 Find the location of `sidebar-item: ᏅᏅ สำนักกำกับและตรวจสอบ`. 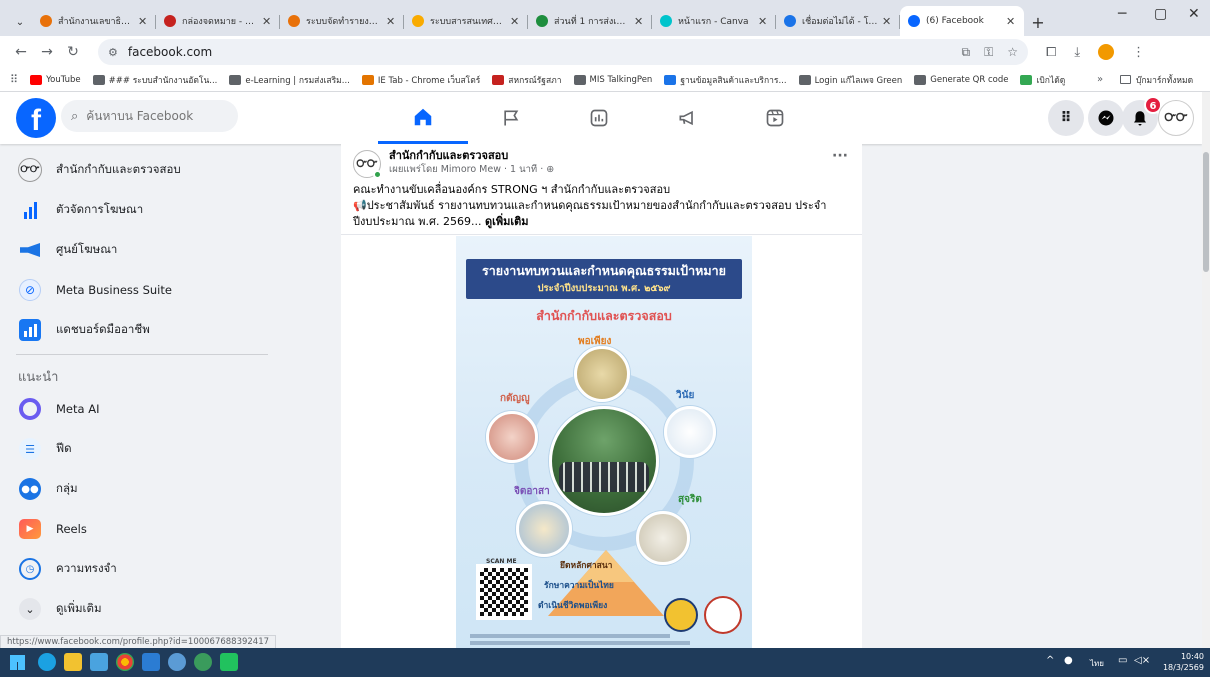

sidebar-item: ᏅᏅ สำนักกำกับและตรวจสอบ is located at coordinates (140, 170).